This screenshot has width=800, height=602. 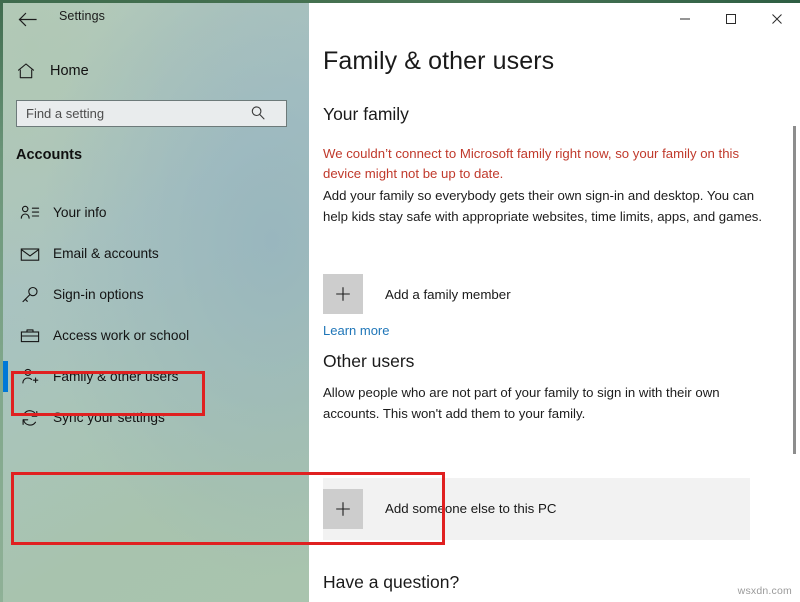 What do you see at coordinates (26, 71) in the screenshot?
I see `home-icon` at bounding box center [26, 71].